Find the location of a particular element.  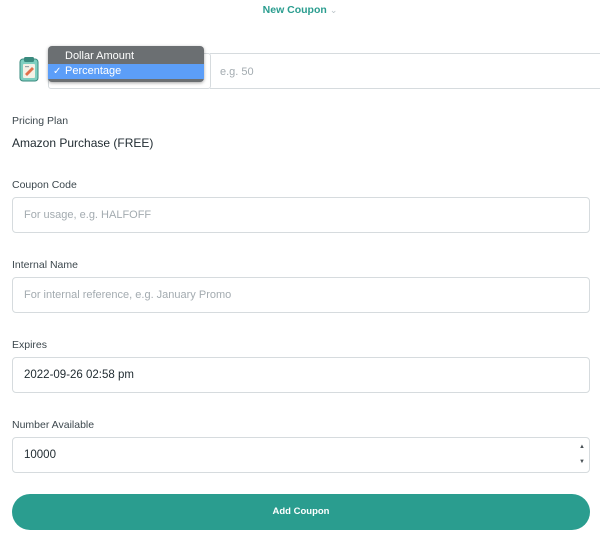

expires-field: 2022-09-26 02:58 pm is located at coordinates (301, 375).